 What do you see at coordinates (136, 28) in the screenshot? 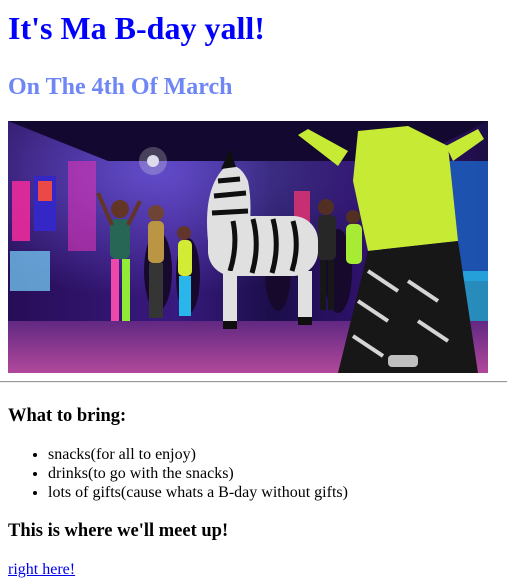
I see `page-title: It's Ma B-day yall!` at bounding box center [136, 28].